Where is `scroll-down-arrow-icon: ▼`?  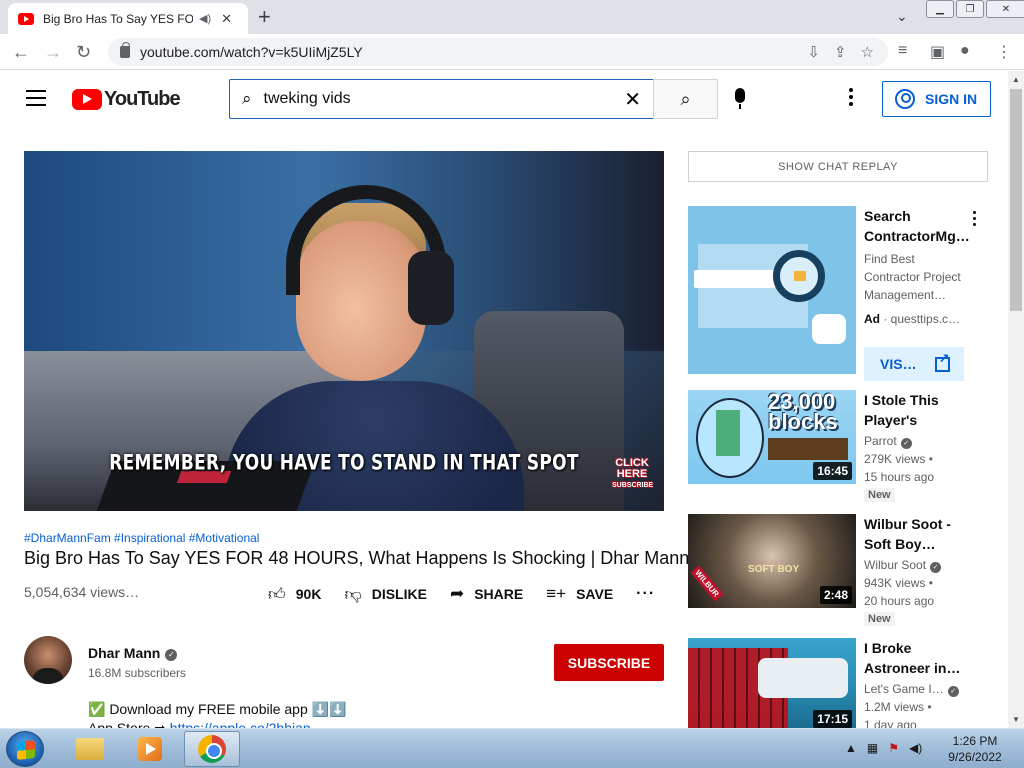 scroll-down-arrow-icon: ▼ is located at coordinates (1016, 719).